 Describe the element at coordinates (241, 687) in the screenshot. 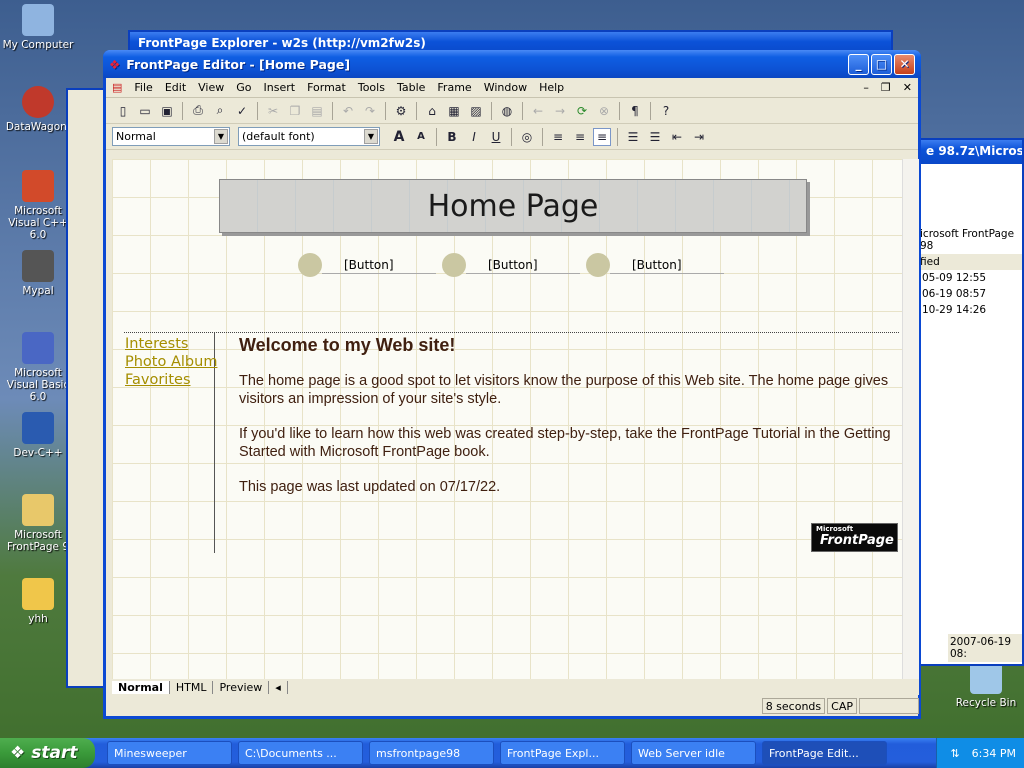

I see `tab-preview: Preview` at that location.